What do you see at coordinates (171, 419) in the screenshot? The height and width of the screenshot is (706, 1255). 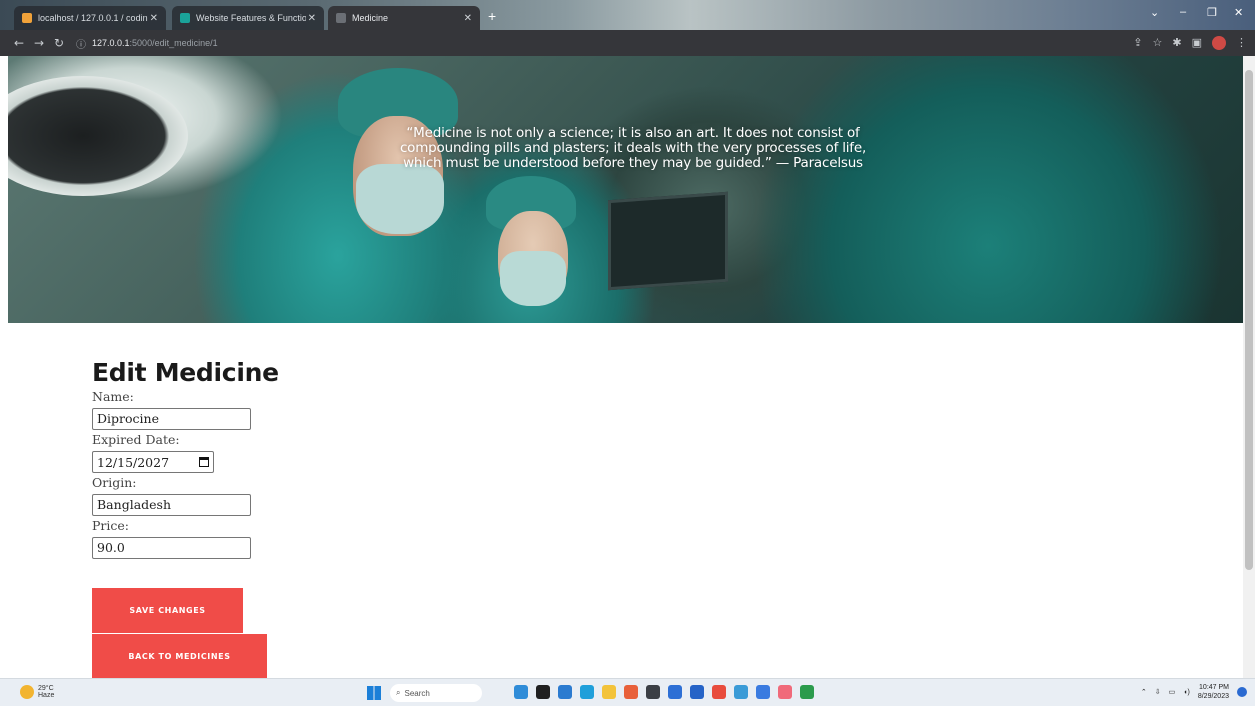 I see `name-input: Diprocine` at bounding box center [171, 419].